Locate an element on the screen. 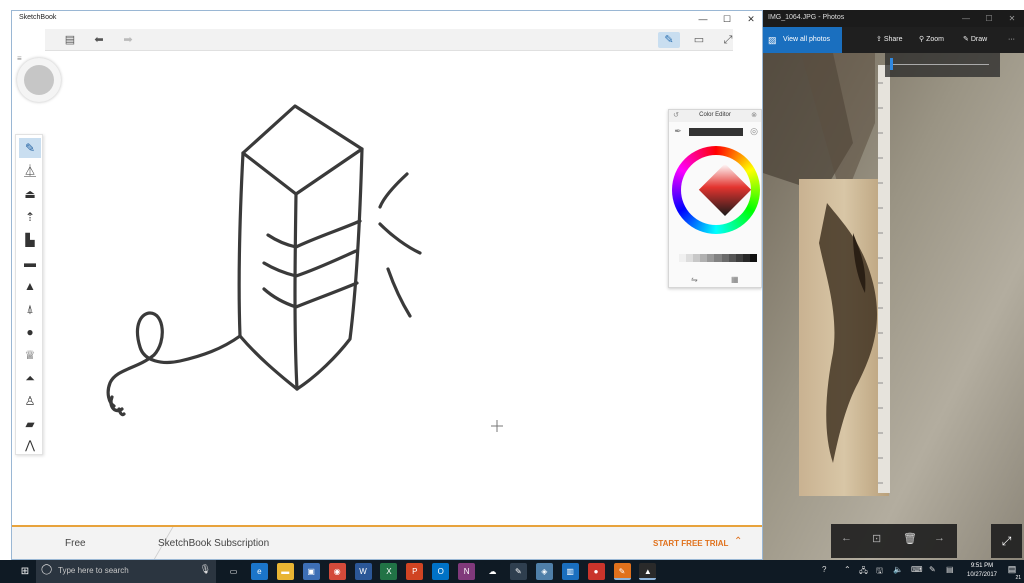 The height and width of the screenshot is (583, 1024). share-icon: ⇪ is located at coordinates (879, 39).